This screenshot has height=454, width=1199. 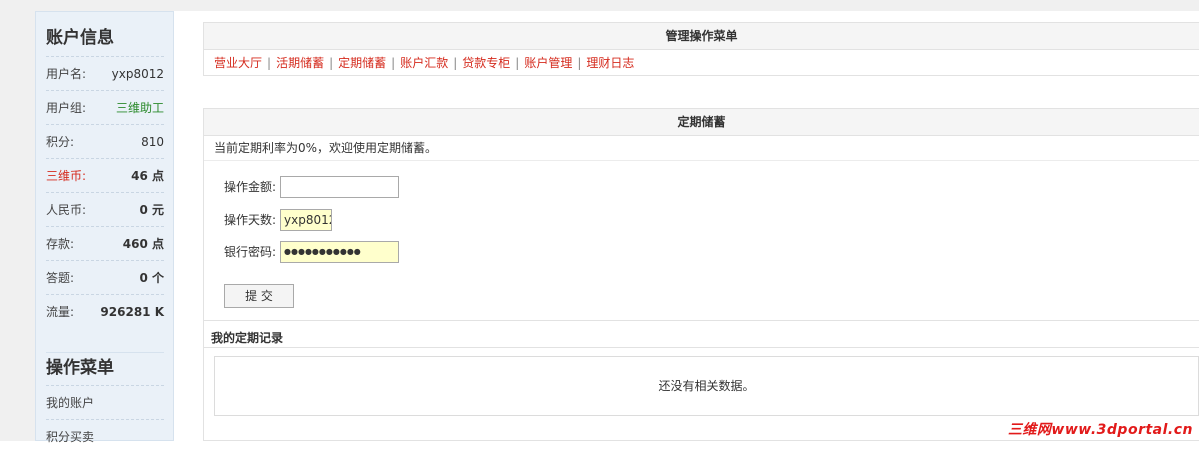 What do you see at coordinates (701, 122) in the screenshot?
I see `fixed-deposit-title: 定期储蓄` at bounding box center [701, 122].